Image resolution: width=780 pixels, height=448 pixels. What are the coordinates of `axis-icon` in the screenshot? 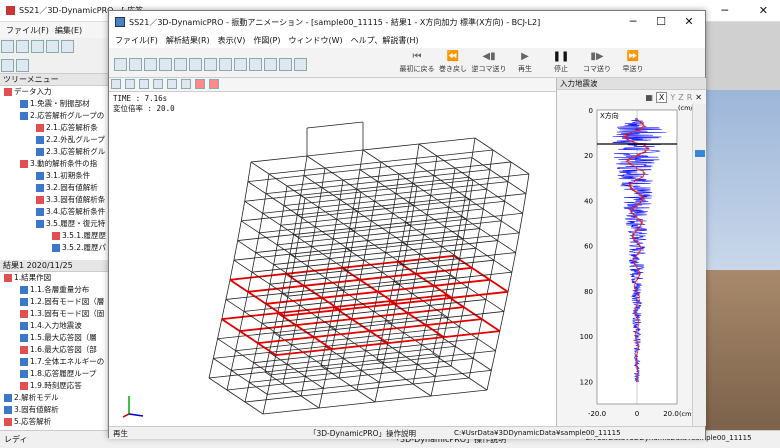 It's located at (200, 84).